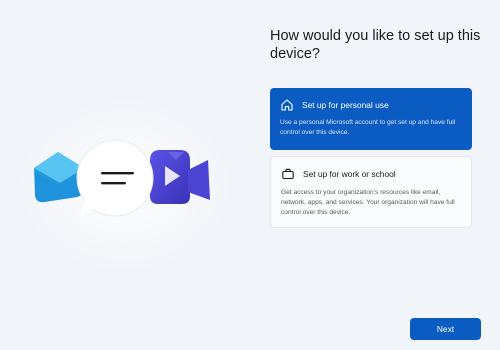 This screenshot has height=350, width=500. What do you see at coordinates (288, 174) in the screenshot?
I see `briefcase-icon` at bounding box center [288, 174].